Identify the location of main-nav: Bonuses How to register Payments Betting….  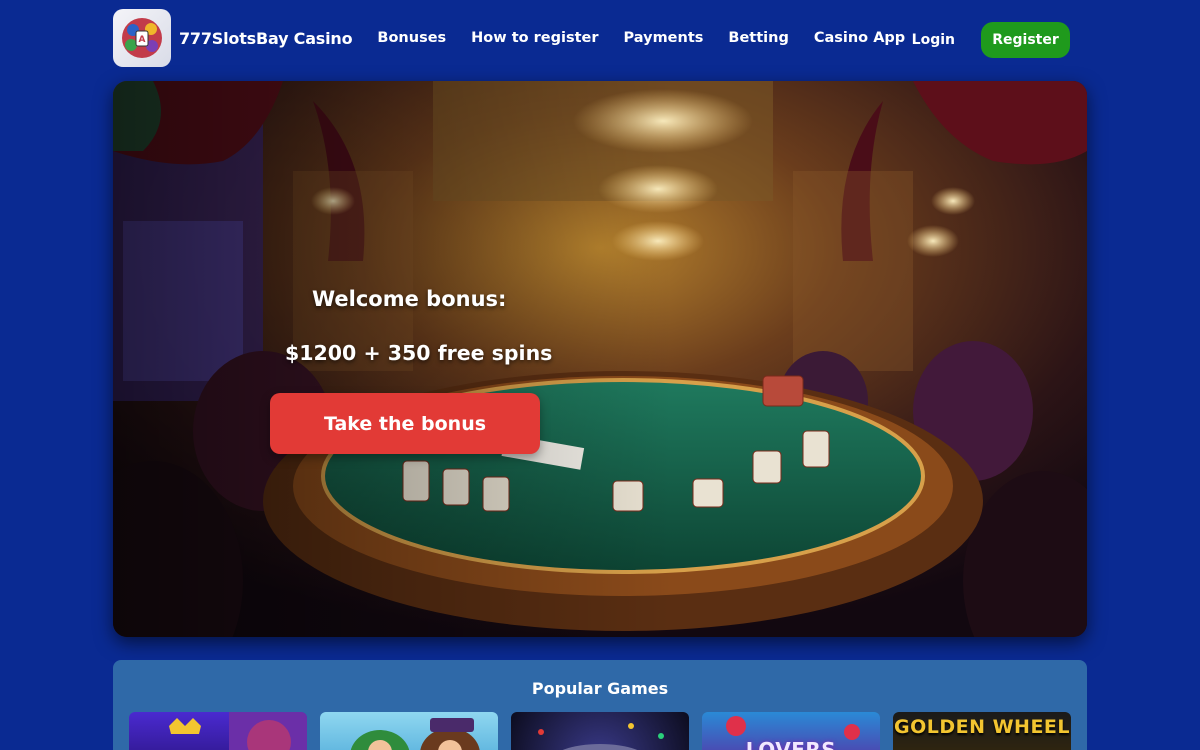
(641, 38).